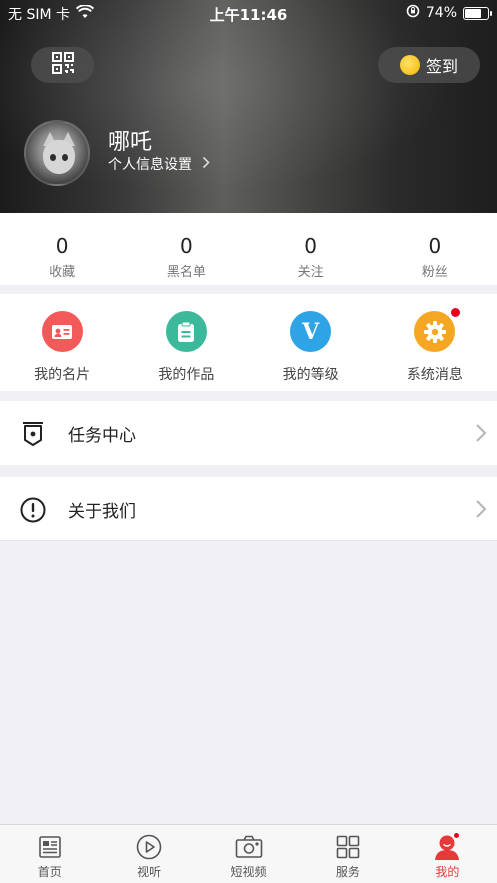 This screenshot has height=883, width=497. I want to click on v-level-icon: V, so click(311, 331).